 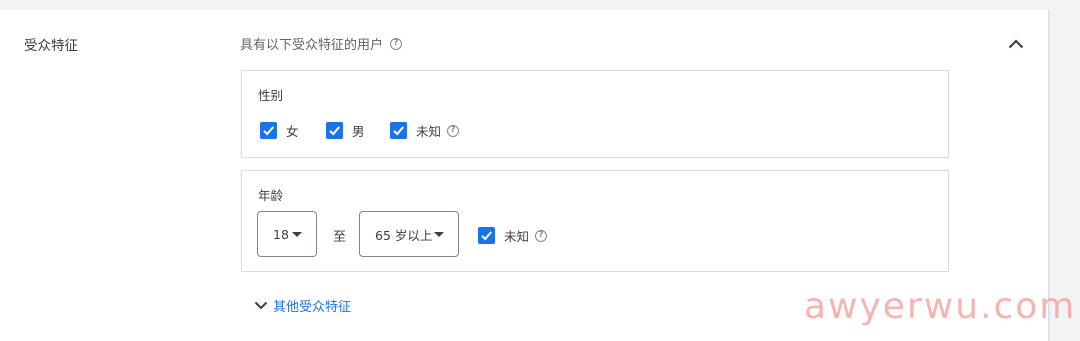 I want to click on age-from-select: 18, so click(x=287, y=234).